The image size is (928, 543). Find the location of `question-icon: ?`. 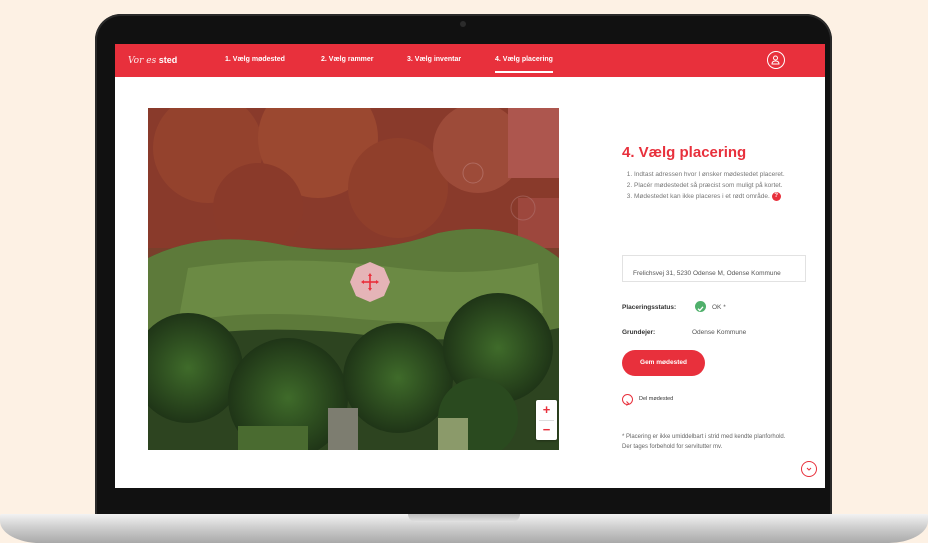

question-icon: ? is located at coordinates (776, 196).